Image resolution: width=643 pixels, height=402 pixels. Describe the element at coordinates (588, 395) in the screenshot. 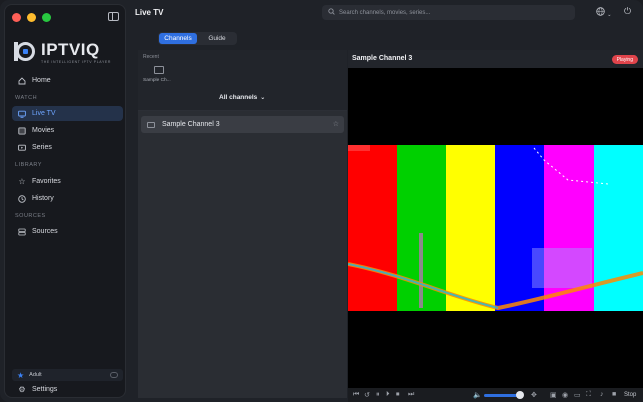

I see `fullscreen-icon: ⛶` at that location.